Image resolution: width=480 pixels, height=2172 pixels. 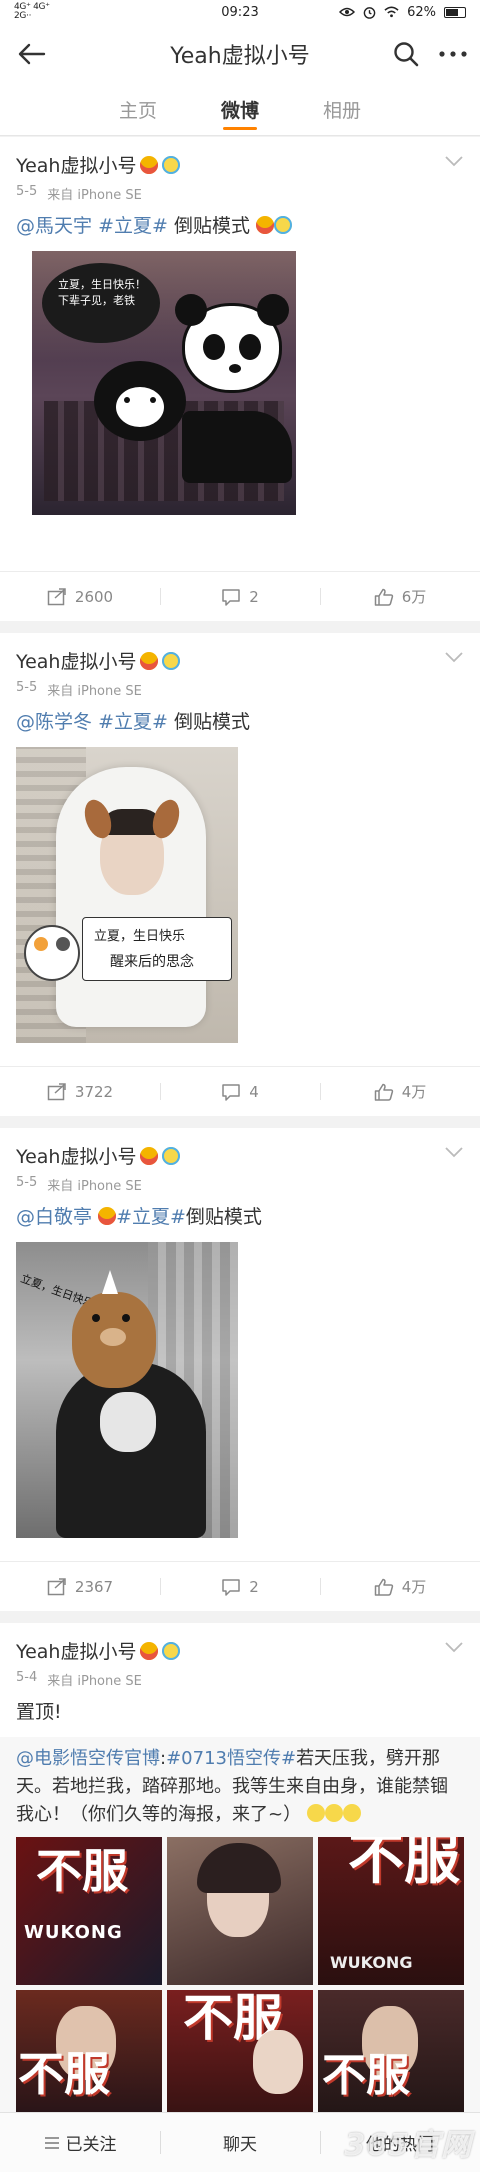 I want to click on post-source: 来自 iPhone SE, so click(x=94, y=1186).